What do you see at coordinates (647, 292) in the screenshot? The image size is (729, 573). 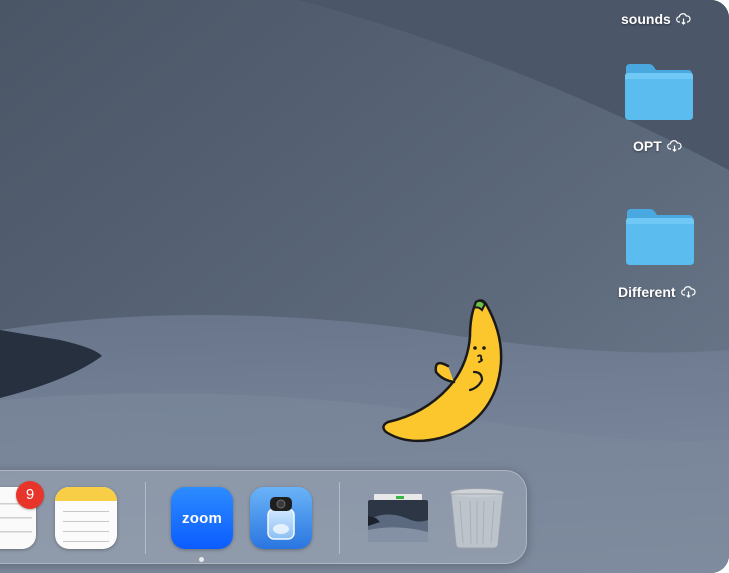 I see `desktop-item-label: Different` at bounding box center [647, 292].